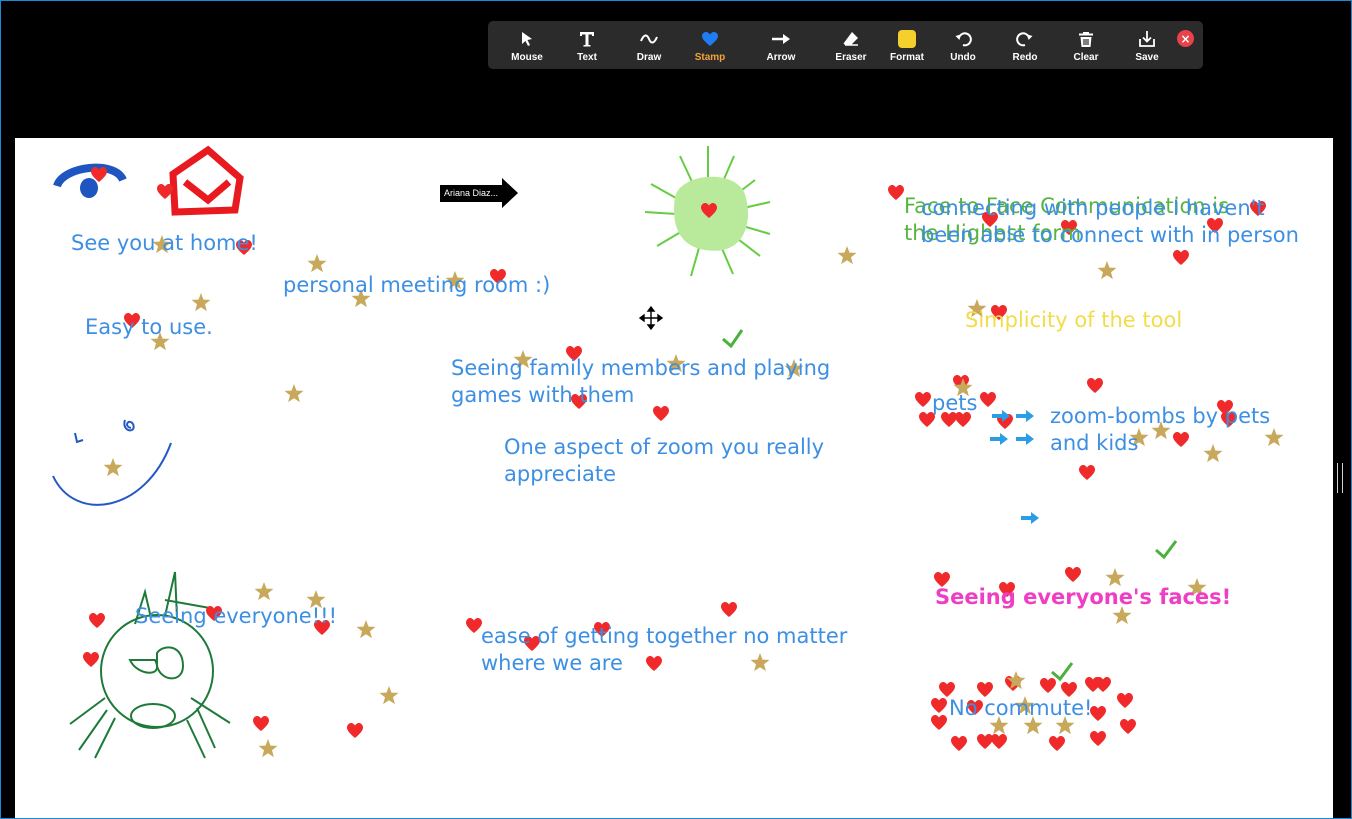 The height and width of the screenshot is (819, 1352). Describe the element at coordinates (851, 39) in the screenshot. I see `eraser-icon` at that location.